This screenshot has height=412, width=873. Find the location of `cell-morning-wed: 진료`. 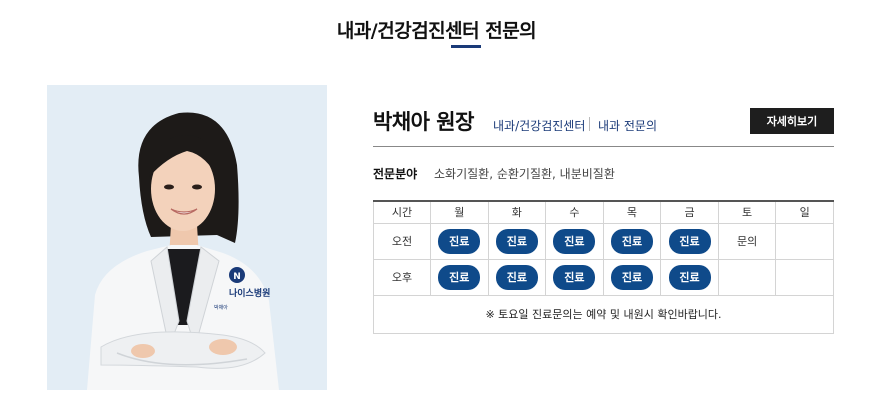

cell-morning-wed: 진료 is located at coordinates (574, 241).